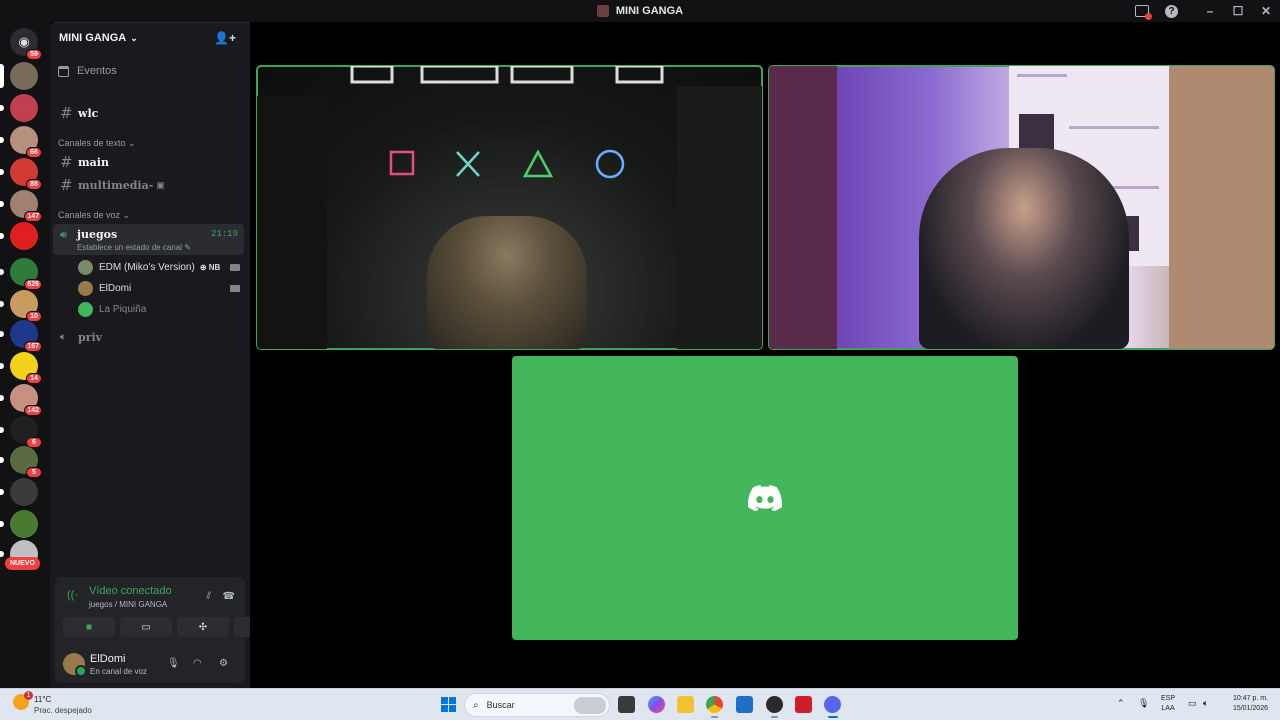 The height and width of the screenshot is (720, 1280). What do you see at coordinates (63, 710) in the screenshot?
I see `weather-desc: Prac. despejado` at bounding box center [63, 710].